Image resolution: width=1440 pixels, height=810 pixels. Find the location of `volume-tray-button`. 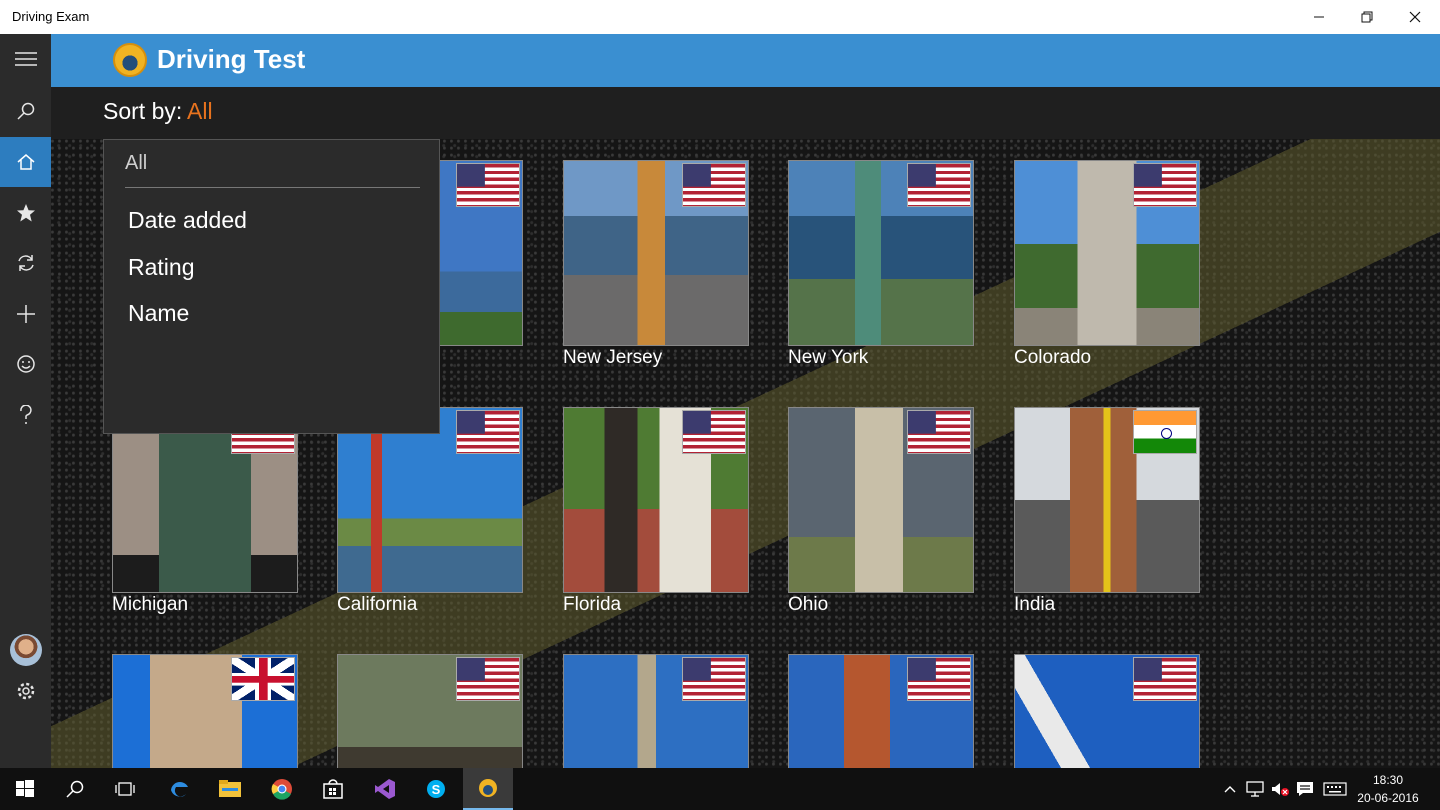

volume-tray-button is located at coordinates (1280, 789).